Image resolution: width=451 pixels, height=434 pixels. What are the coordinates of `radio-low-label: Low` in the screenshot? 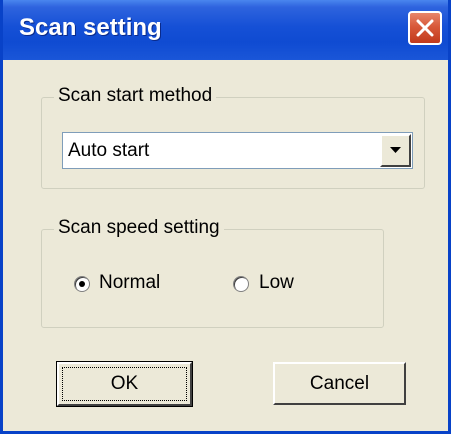 It's located at (276, 283).